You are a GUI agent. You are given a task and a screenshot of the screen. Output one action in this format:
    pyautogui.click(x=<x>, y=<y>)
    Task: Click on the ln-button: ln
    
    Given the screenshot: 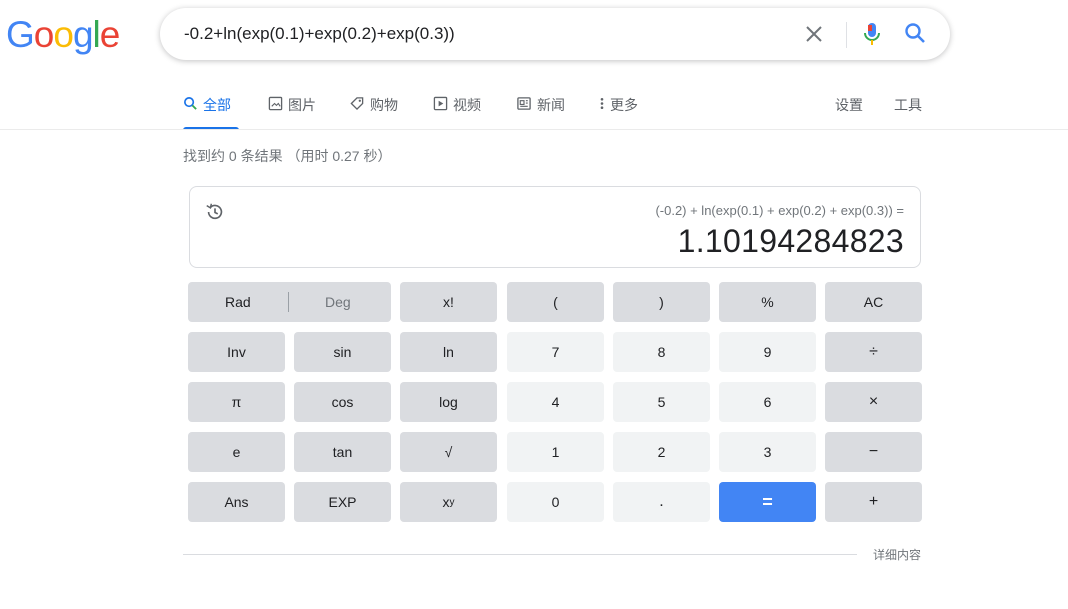 What is the action you would take?
    pyautogui.click(x=448, y=352)
    